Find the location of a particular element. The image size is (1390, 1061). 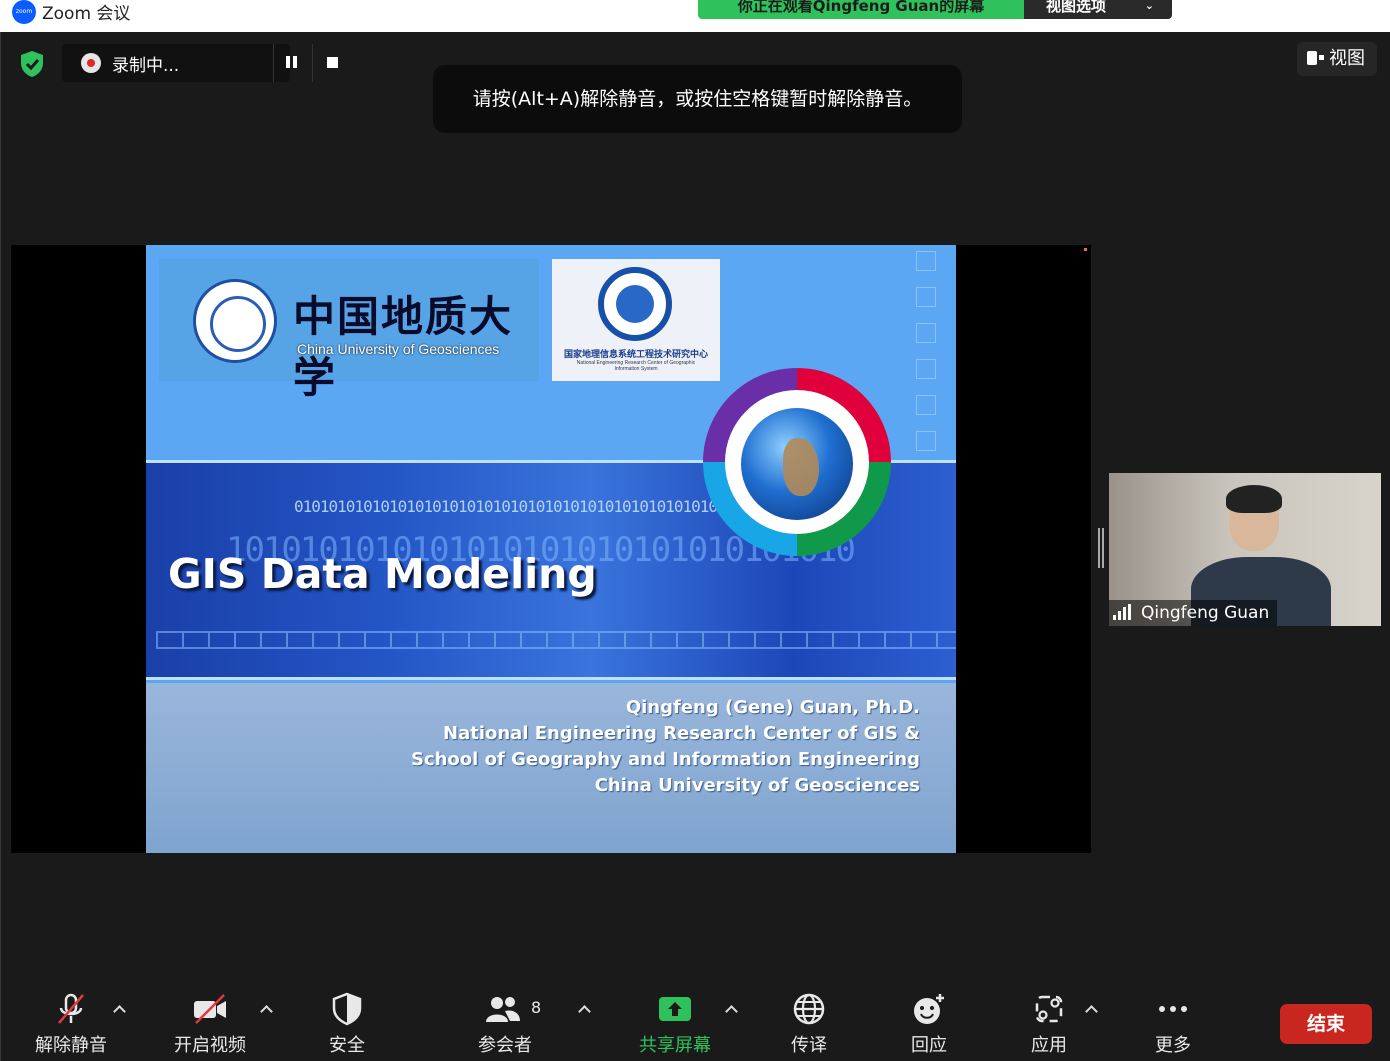

share-screen-icon is located at coordinates (675, 1009).